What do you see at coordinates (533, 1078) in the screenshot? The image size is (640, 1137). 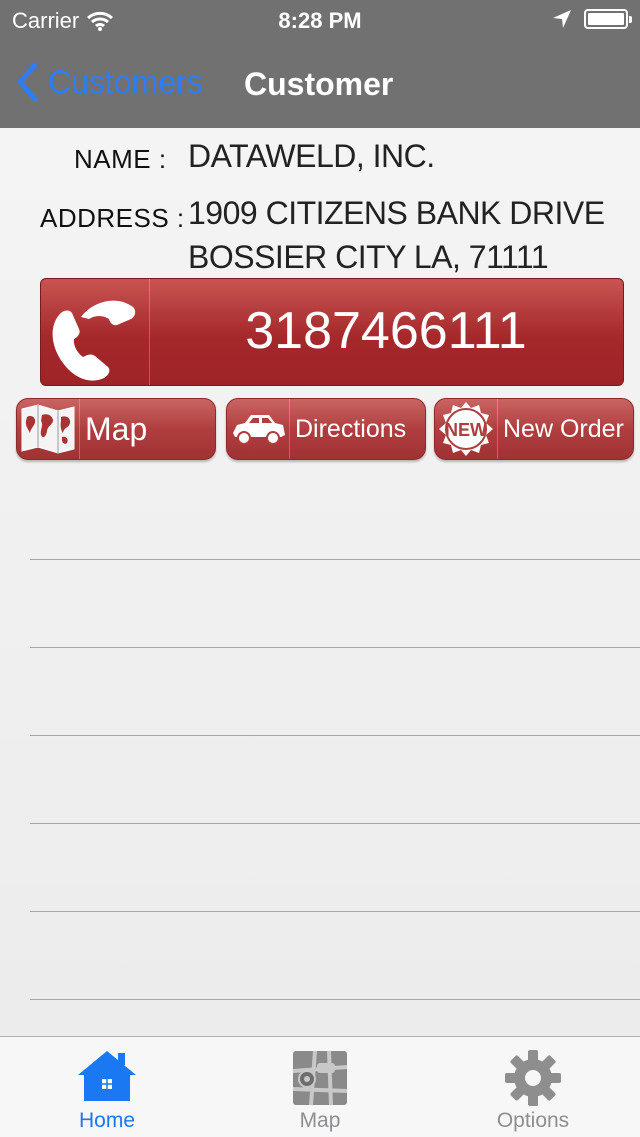 I see `gear-icon` at bounding box center [533, 1078].